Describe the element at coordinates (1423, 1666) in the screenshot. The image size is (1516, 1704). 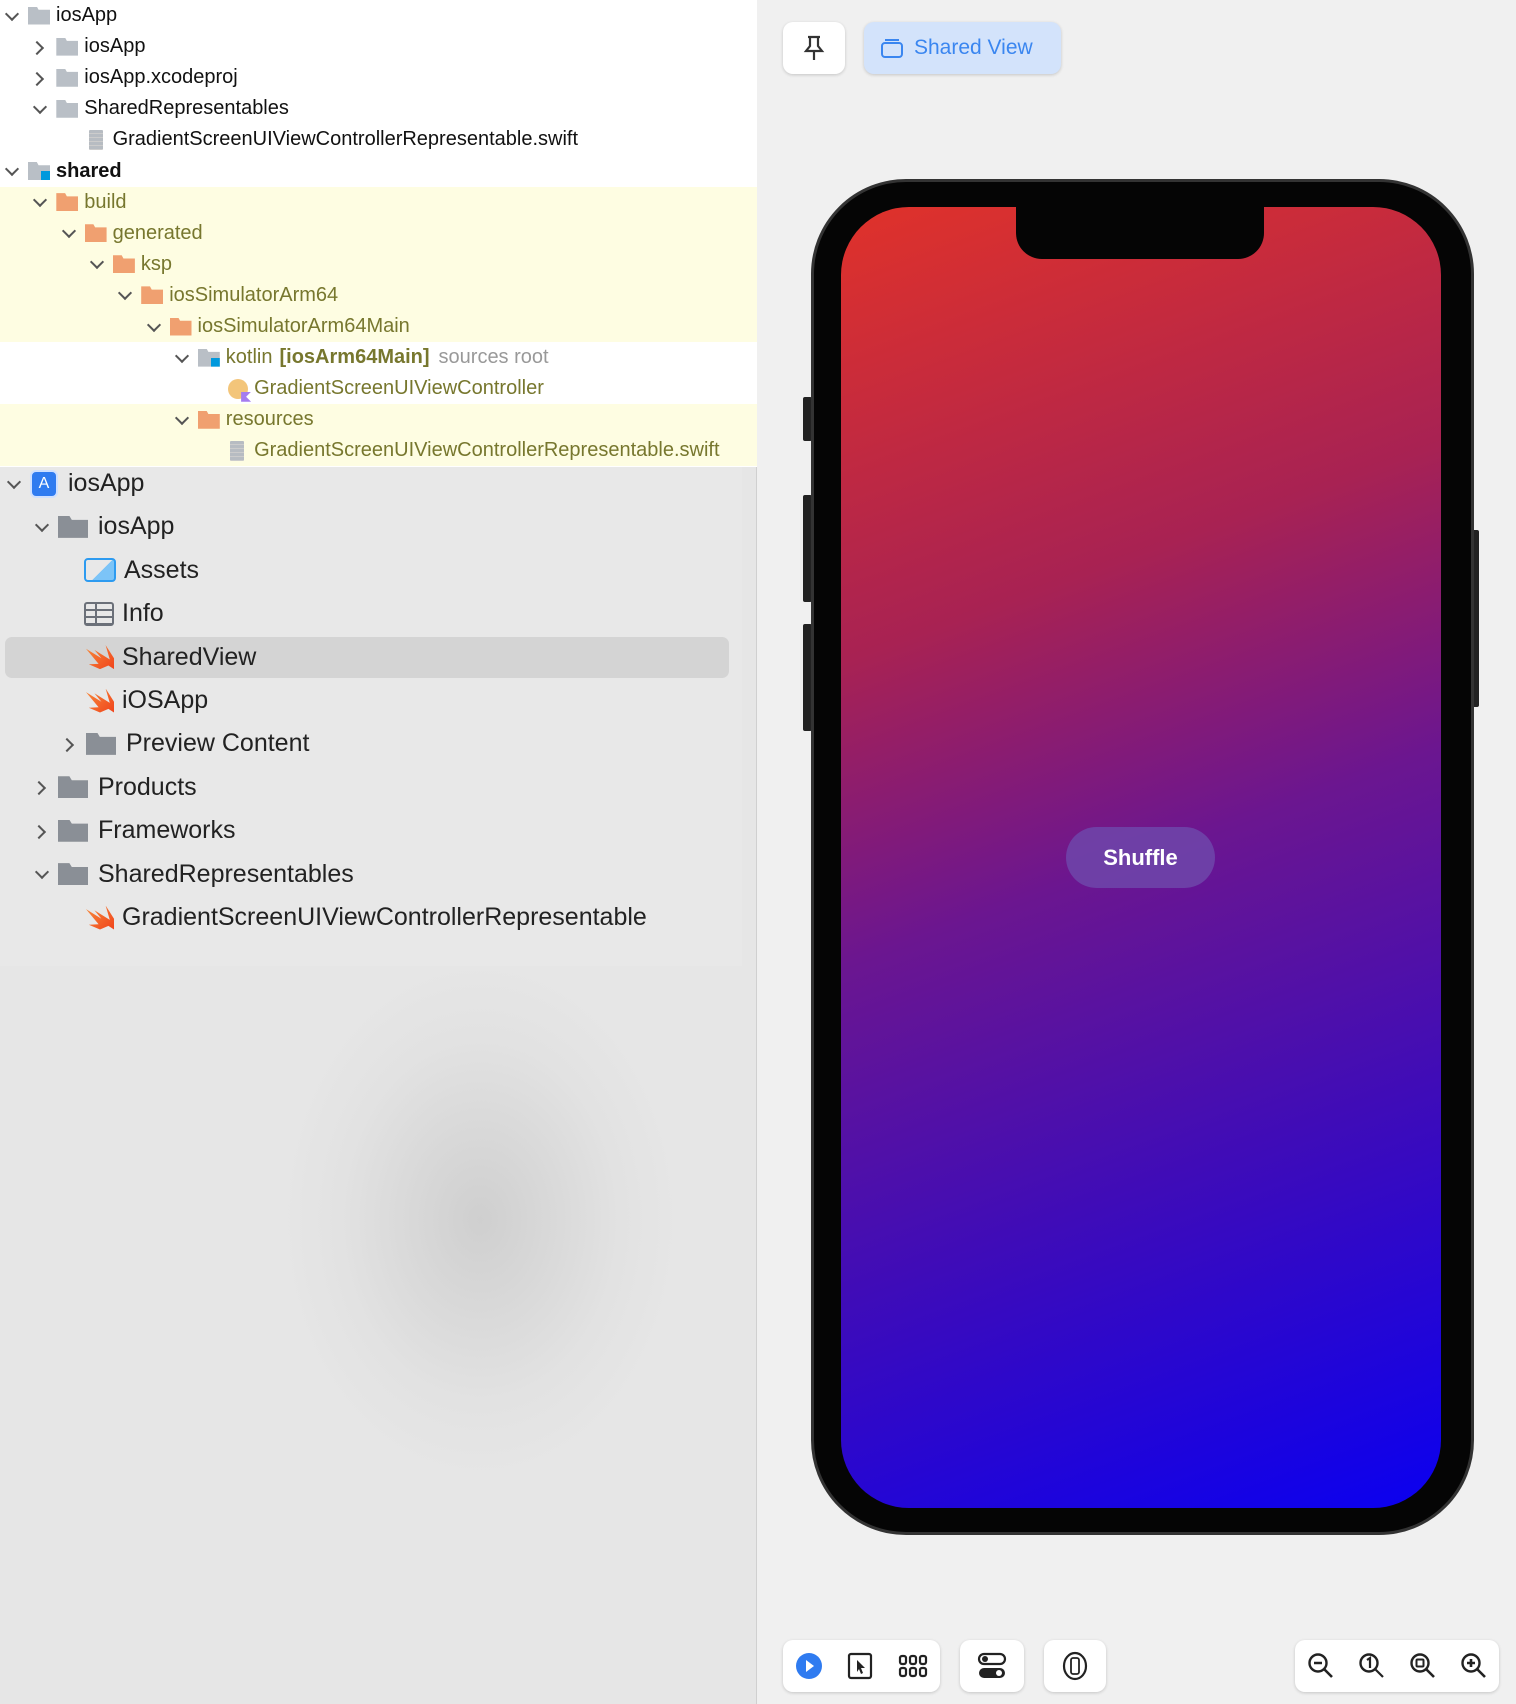
I see `zoom-fit-icon` at that location.